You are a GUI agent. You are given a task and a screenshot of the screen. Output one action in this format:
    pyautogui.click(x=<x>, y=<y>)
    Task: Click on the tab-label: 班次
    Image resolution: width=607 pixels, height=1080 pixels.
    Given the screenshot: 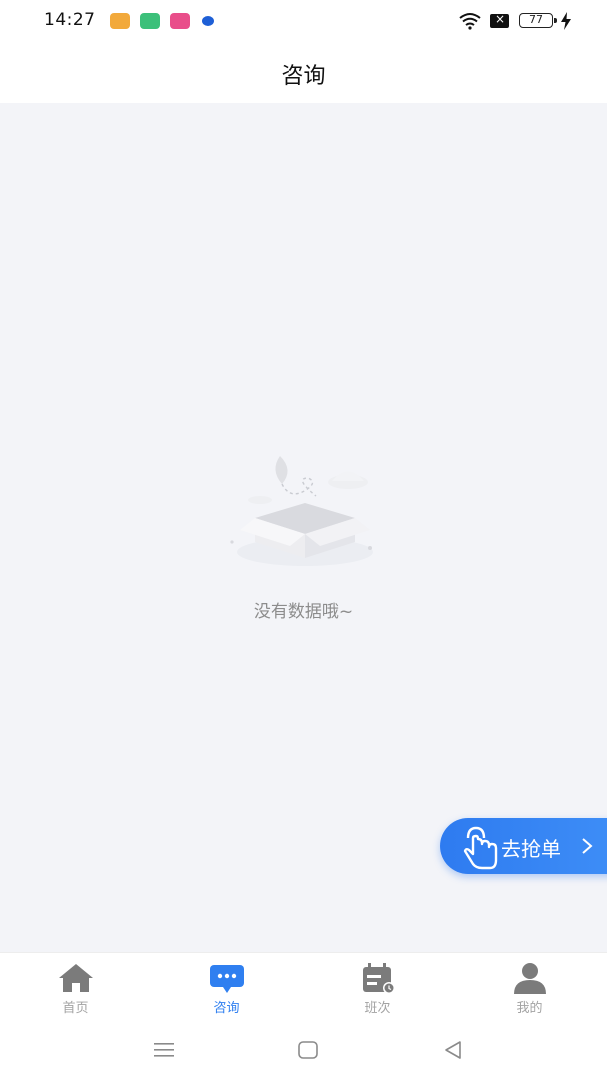 What is the action you would take?
    pyautogui.click(x=377, y=1008)
    